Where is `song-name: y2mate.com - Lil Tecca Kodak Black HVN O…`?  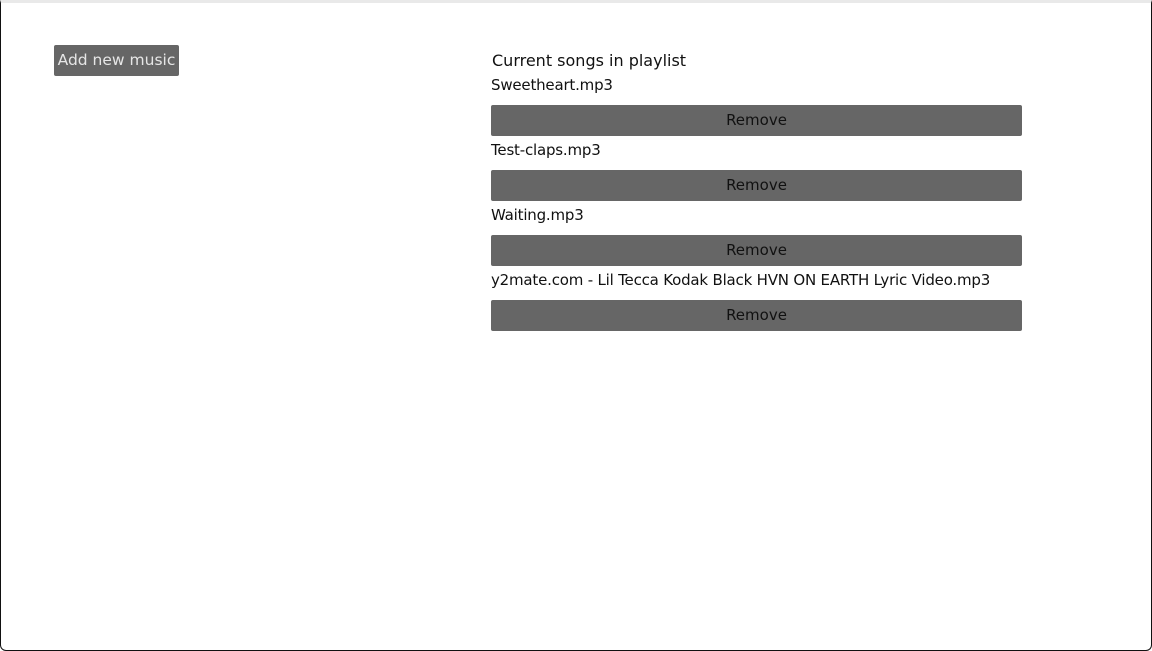
song-name: y2mate.com - Lil Tecca Kodak Black HVN O… is located at coordinates (741, 280).